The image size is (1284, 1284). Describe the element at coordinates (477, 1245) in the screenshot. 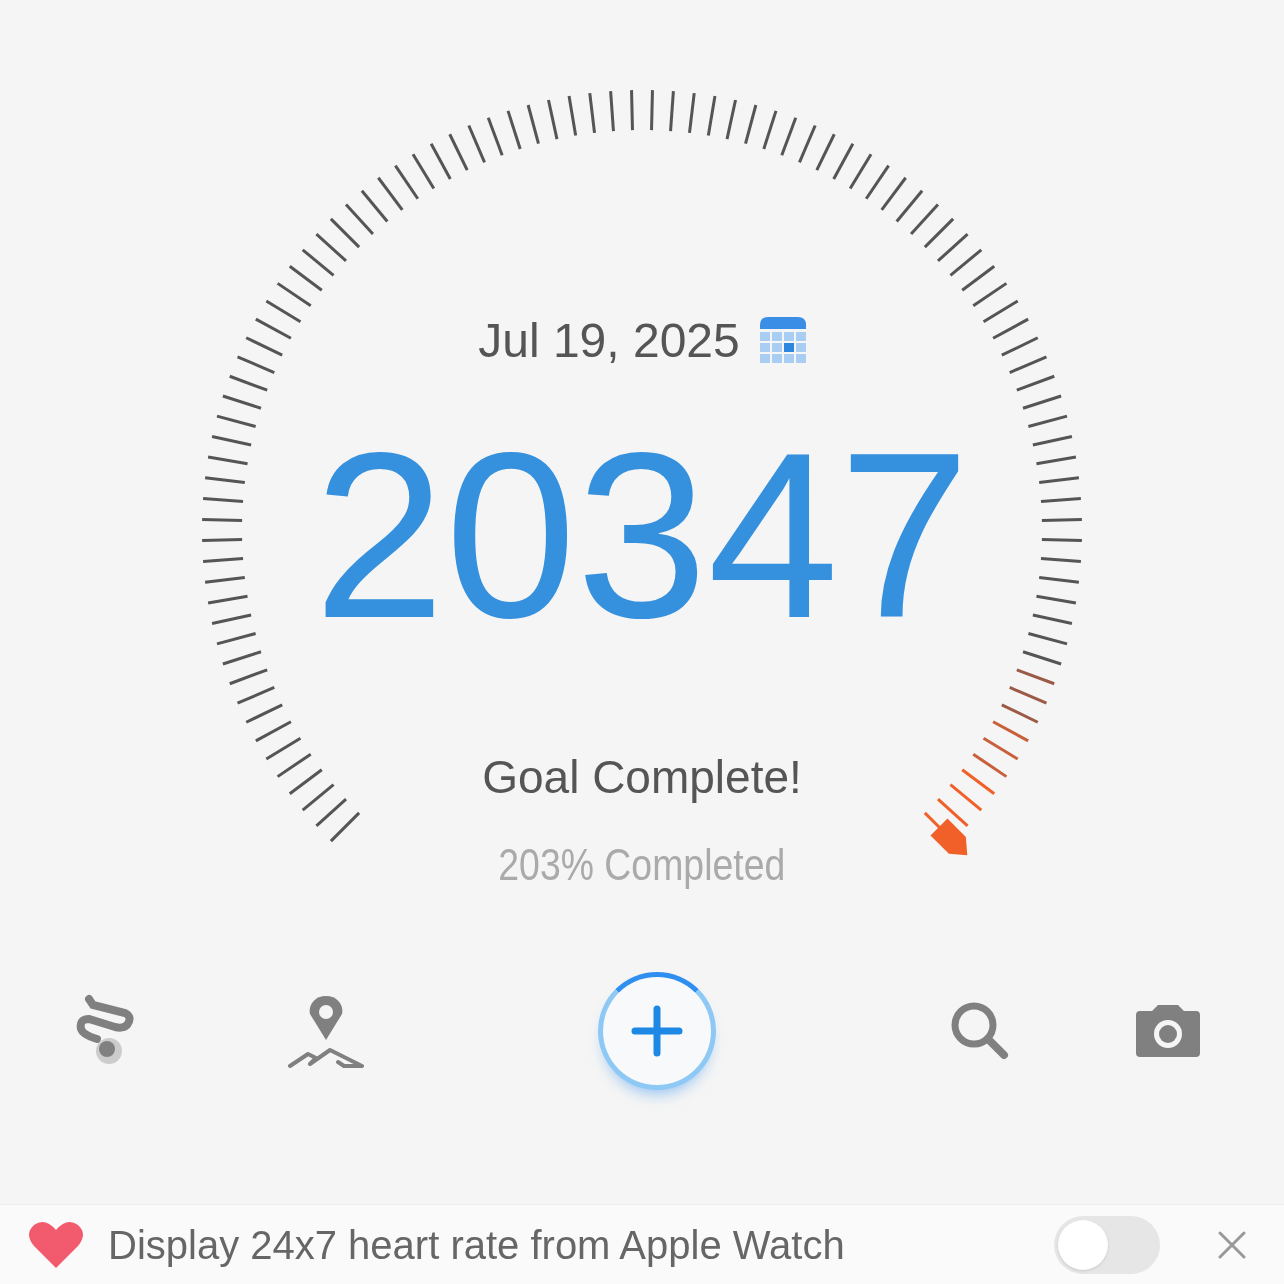

I see `banner-text: Display 24x7 heart rate from Apple Watch` at that location.